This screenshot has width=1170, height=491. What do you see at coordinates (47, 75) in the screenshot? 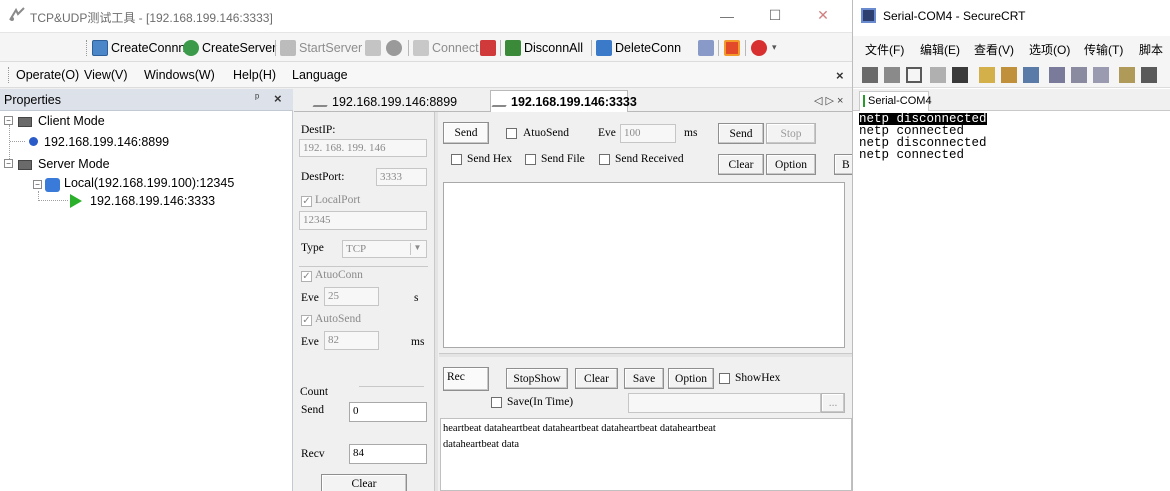
I see `menu-operate: Operate(O)` at bounding box center [47, 75].